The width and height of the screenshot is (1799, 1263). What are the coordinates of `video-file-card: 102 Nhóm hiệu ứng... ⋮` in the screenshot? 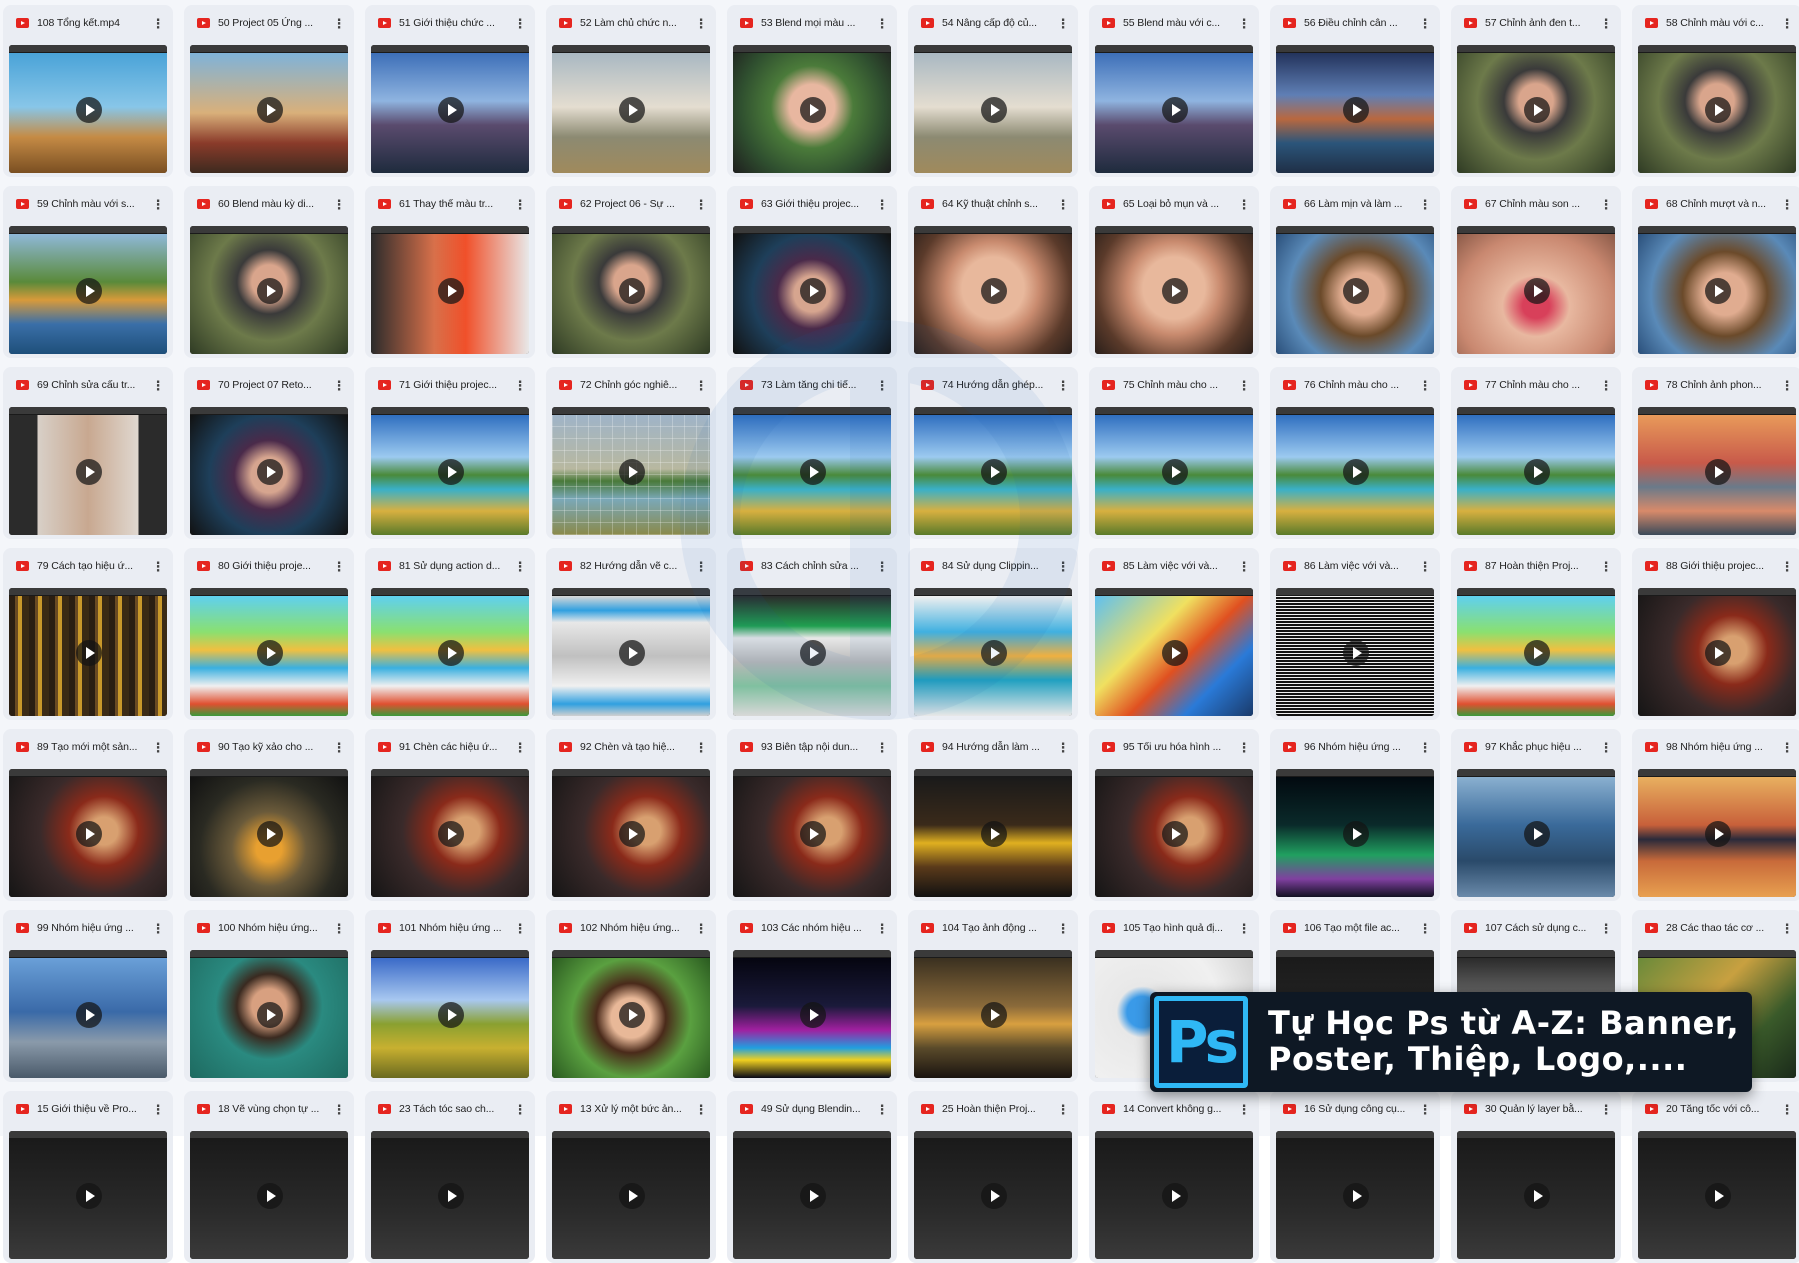 It's located at (631, 996).